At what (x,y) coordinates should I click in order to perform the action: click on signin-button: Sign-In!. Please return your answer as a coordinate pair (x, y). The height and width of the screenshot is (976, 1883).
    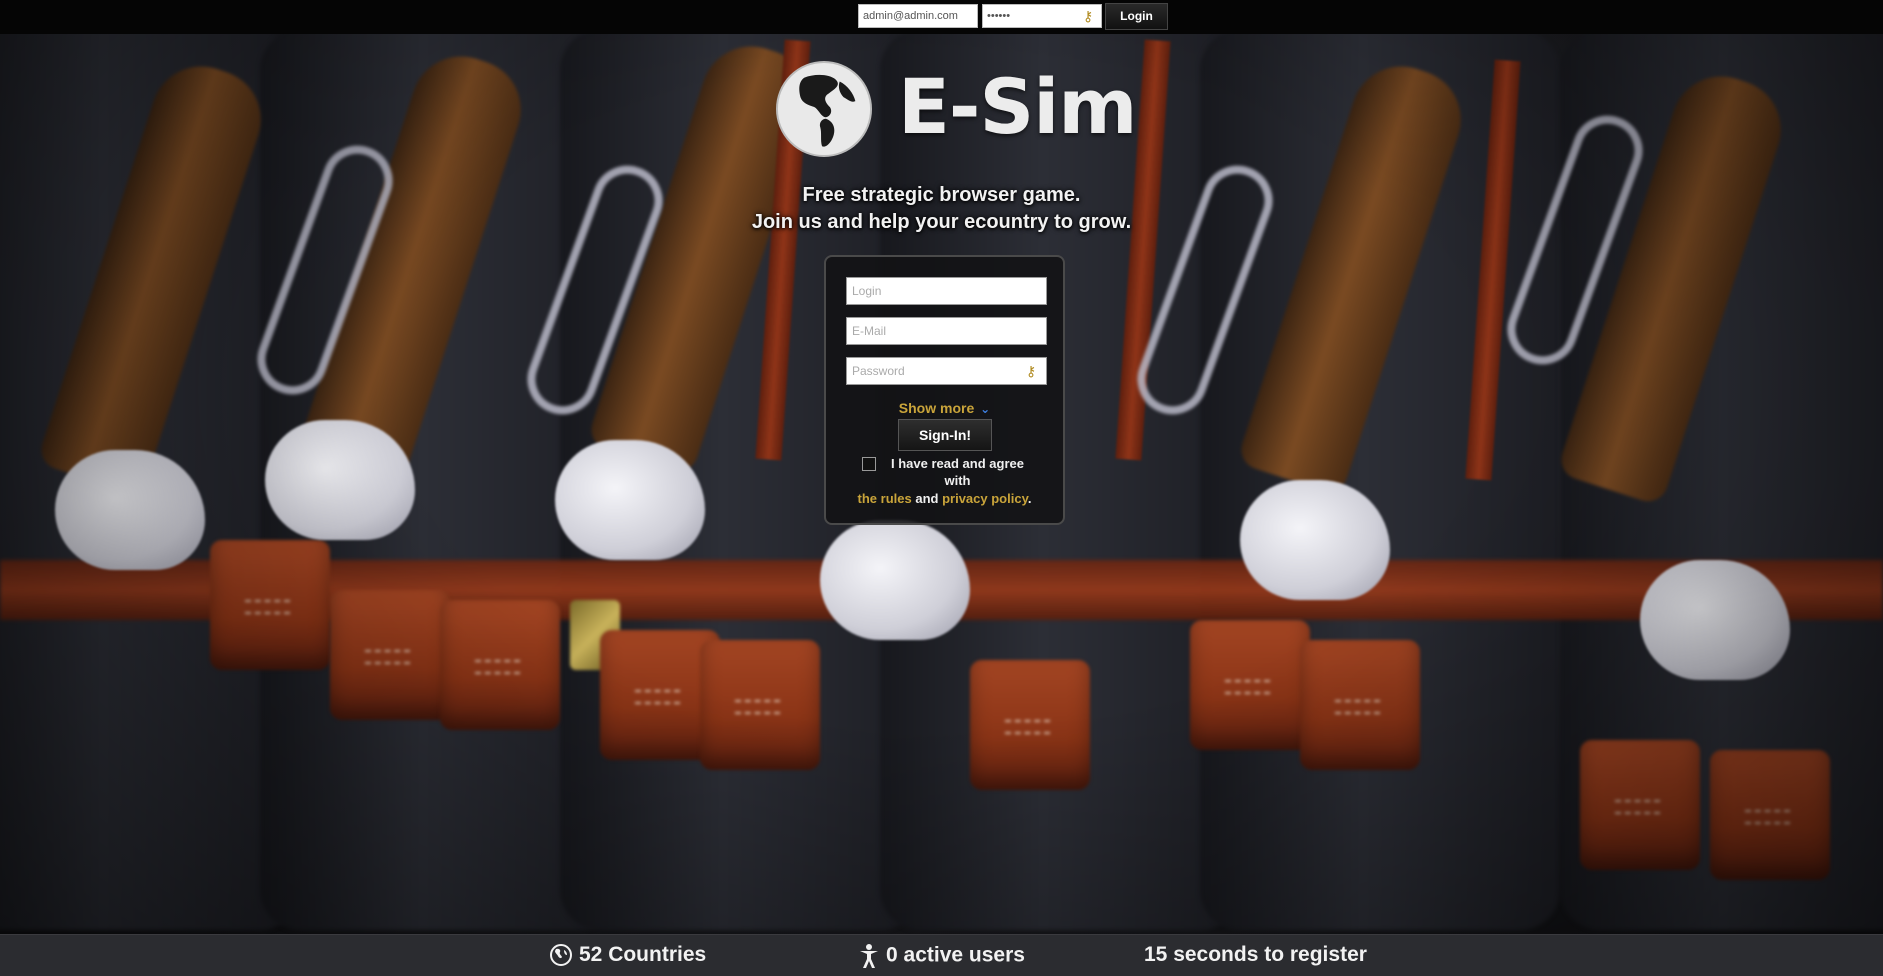
    Looking at the image, I should click on (945, 435).